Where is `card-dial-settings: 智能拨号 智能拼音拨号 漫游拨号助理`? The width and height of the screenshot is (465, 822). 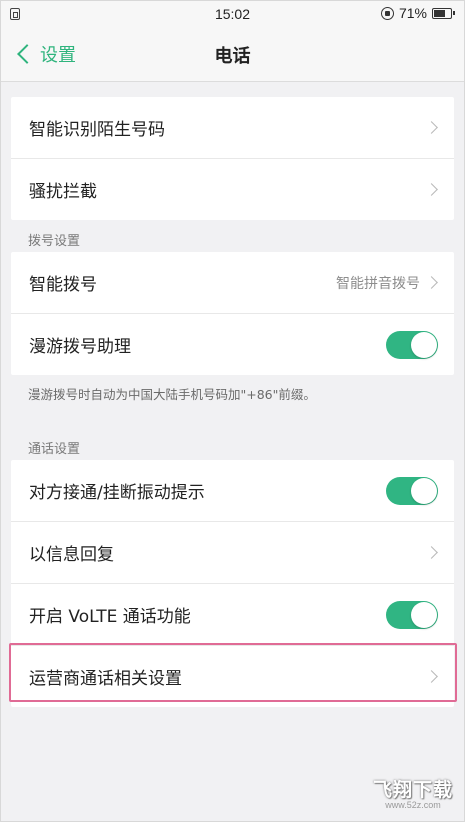
card-dial-settings: 智能拨号 智能拼音拨号 漫游拨号助理 is located at coordinates (232, 313).